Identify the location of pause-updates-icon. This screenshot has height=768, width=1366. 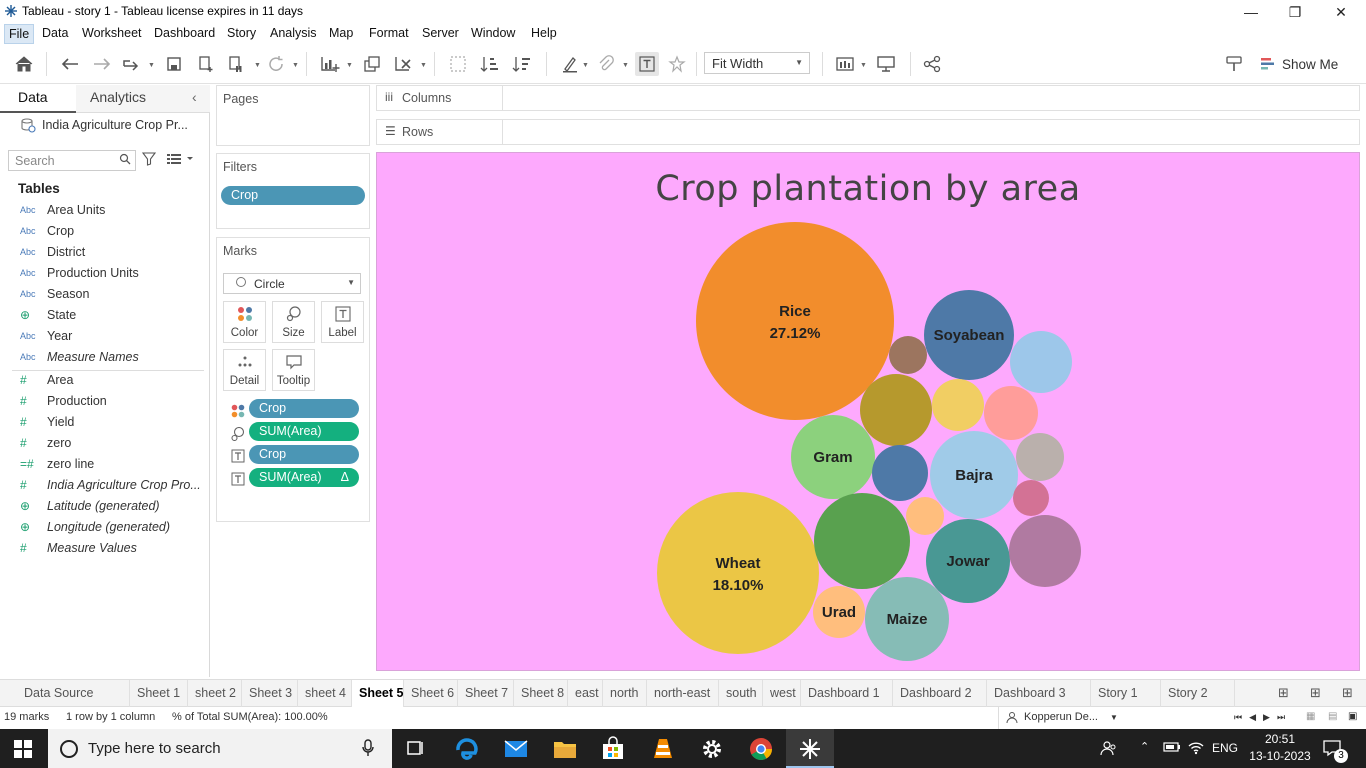
(236, 64).